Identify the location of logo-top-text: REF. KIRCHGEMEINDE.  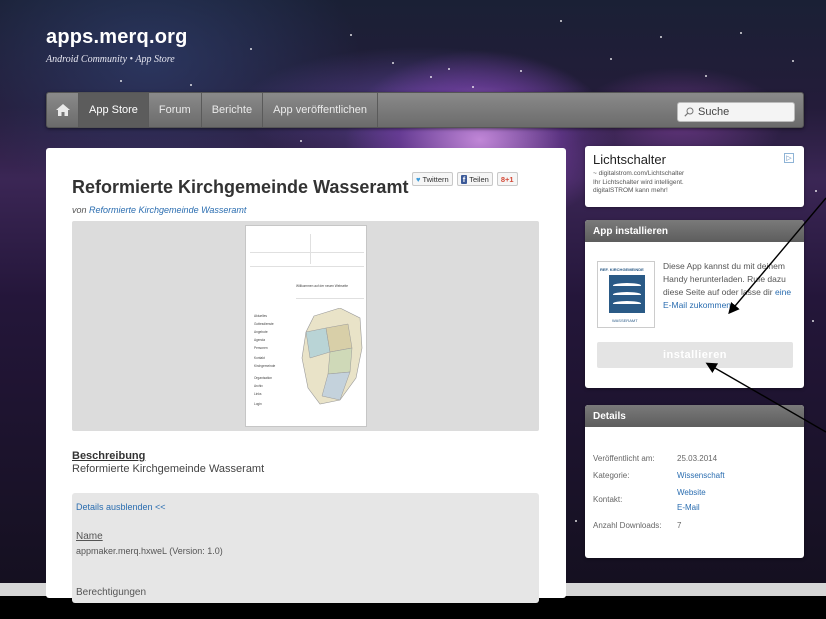
(622, 269).